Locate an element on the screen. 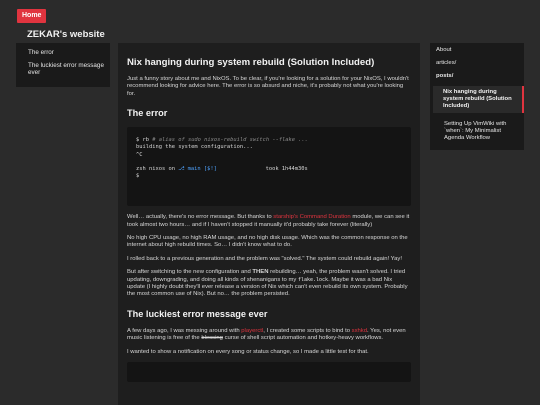 This screenshot has width=540, height=405. nav-item-articles: articles/ is located at coordinates (477, 63).